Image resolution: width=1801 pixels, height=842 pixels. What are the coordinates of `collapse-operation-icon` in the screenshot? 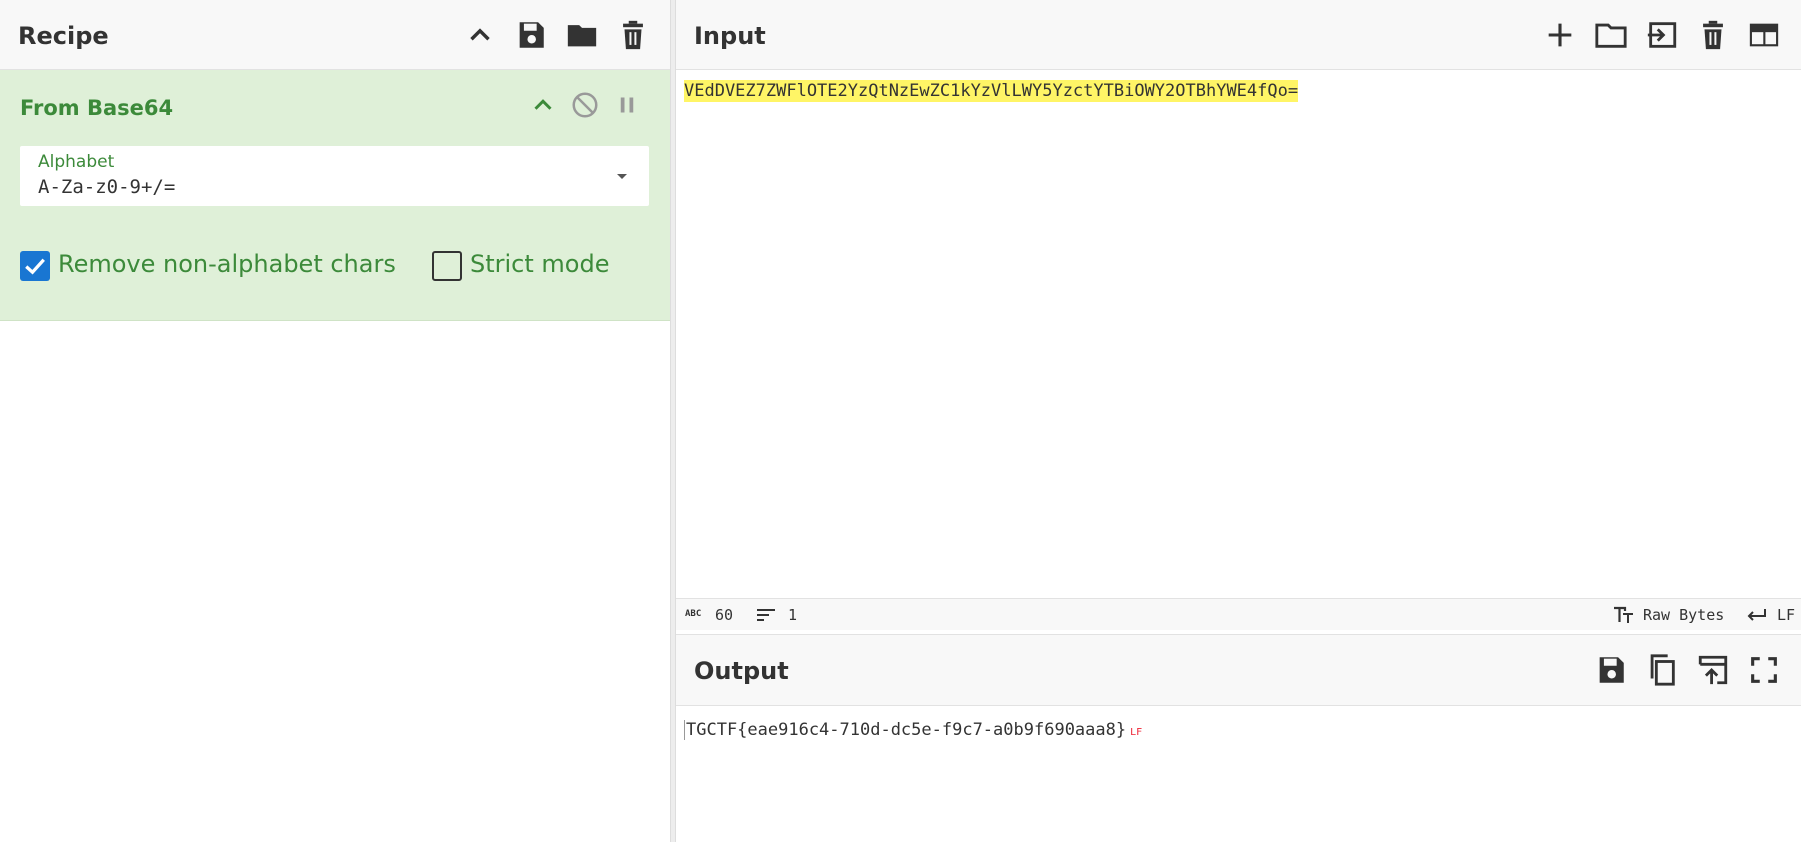 It's located at (543, 105).